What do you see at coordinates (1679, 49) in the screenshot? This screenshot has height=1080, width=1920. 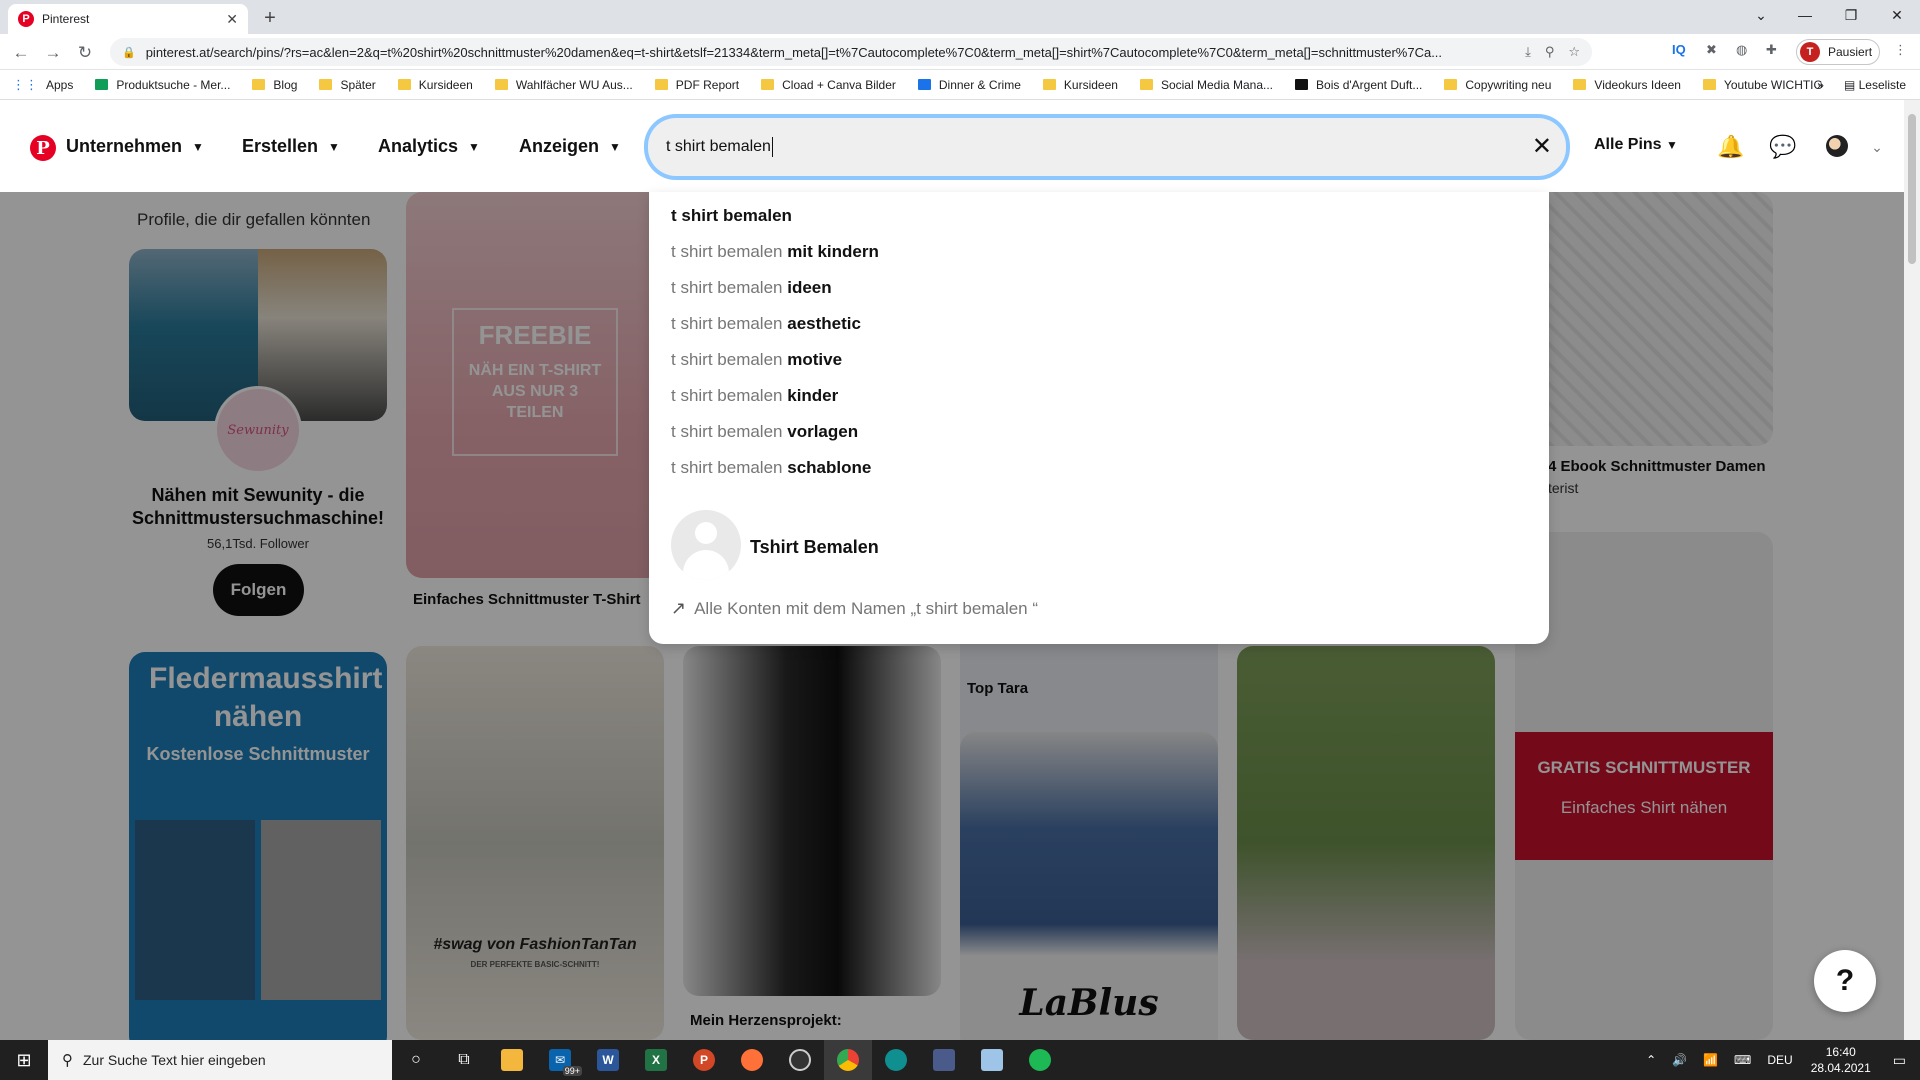 I see `iq-extension-icon: IQ` at bounding box center [1679, 49].